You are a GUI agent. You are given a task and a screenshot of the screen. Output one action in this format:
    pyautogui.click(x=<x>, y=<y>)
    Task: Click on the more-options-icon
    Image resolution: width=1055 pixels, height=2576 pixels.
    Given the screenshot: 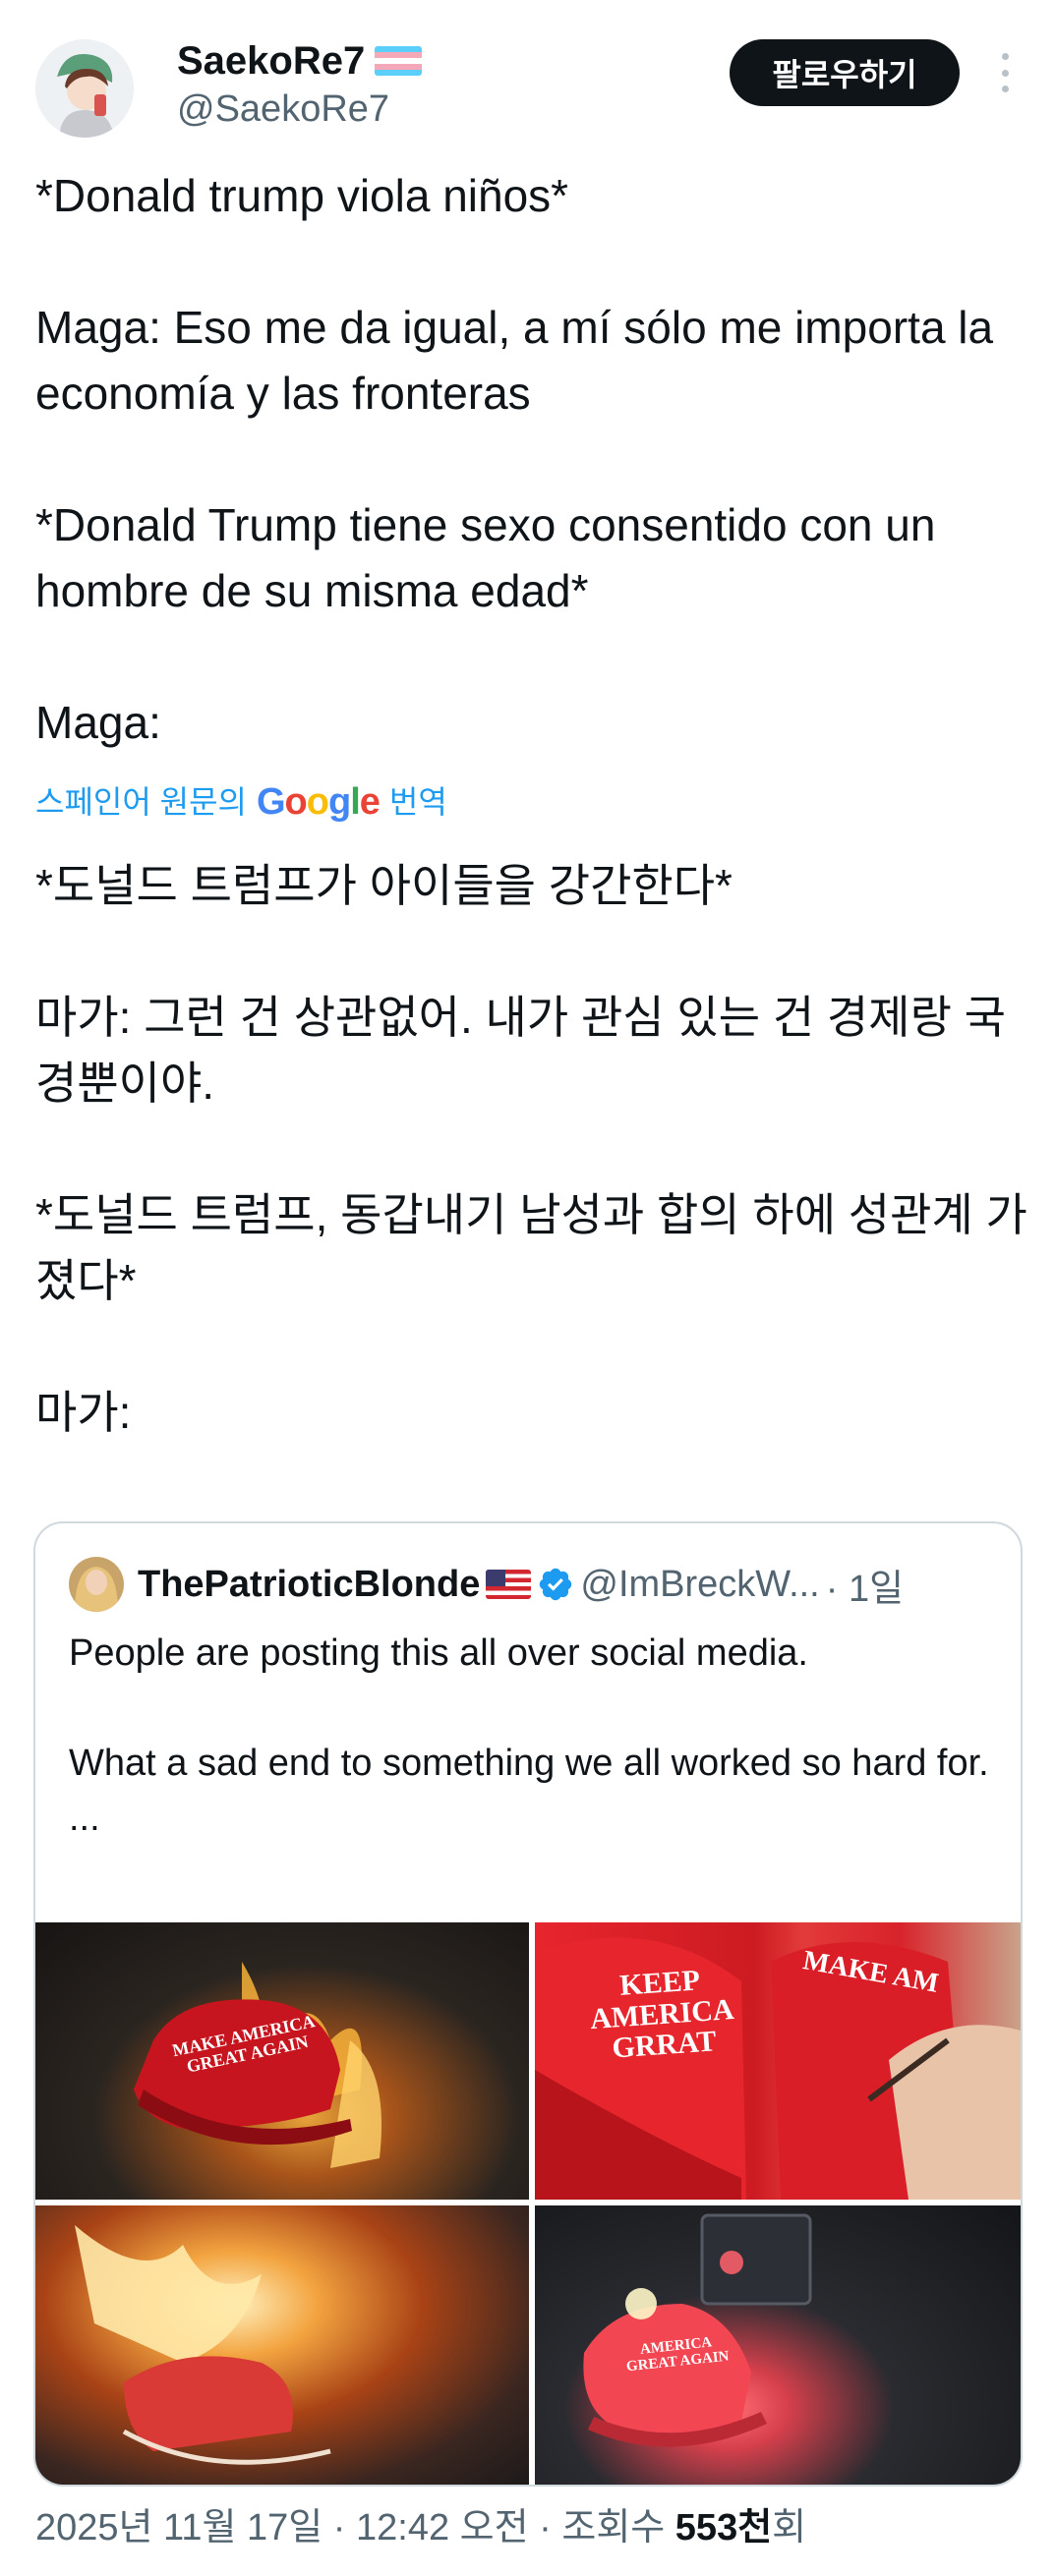 What is the action you would take?
    pyautogui.click(x=1005, y=72)
    